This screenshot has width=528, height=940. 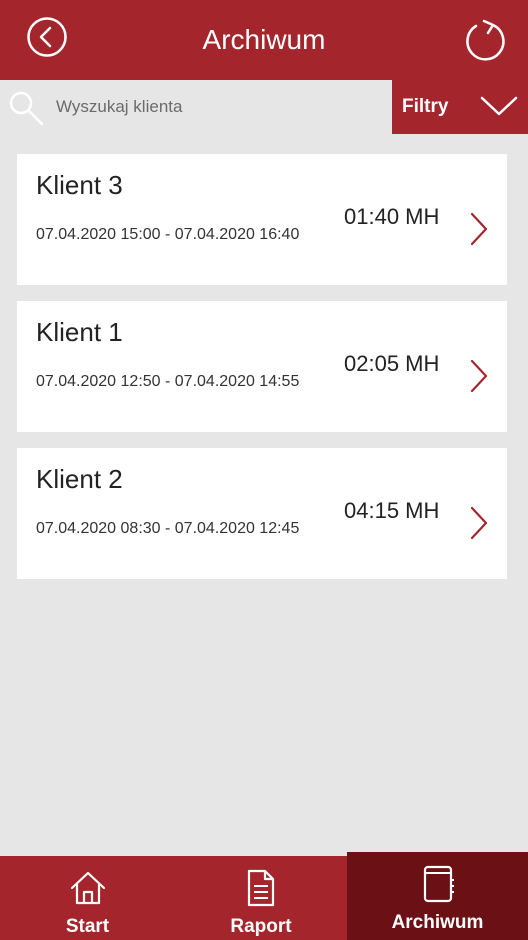 I want to click on nav-label: Archiwum, so click(x=437, y=922).